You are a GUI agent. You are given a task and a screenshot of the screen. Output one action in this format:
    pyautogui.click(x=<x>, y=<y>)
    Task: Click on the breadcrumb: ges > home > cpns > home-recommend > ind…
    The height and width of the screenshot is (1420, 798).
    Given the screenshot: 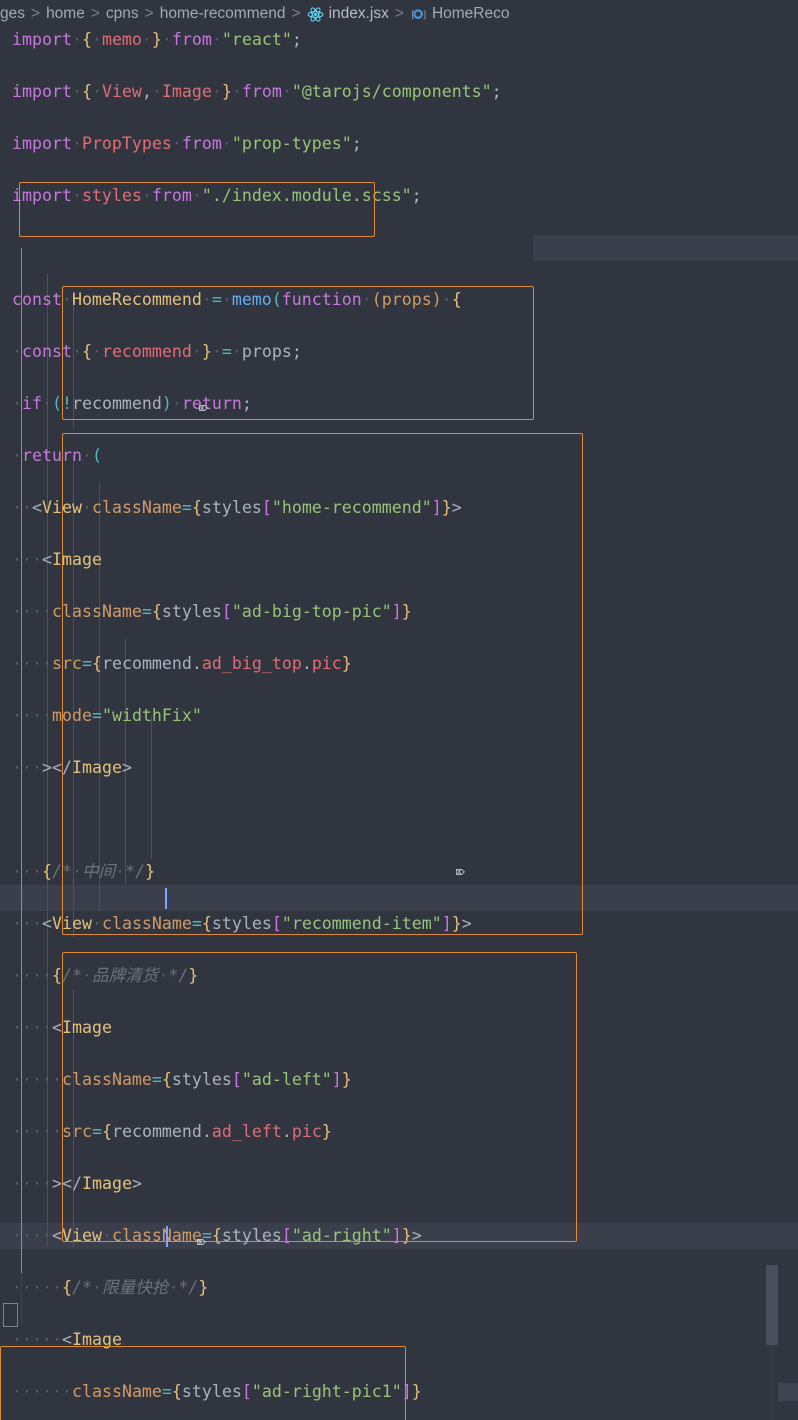 What is the action you would take?
    pyautogui.click(x=399, y=13)
    